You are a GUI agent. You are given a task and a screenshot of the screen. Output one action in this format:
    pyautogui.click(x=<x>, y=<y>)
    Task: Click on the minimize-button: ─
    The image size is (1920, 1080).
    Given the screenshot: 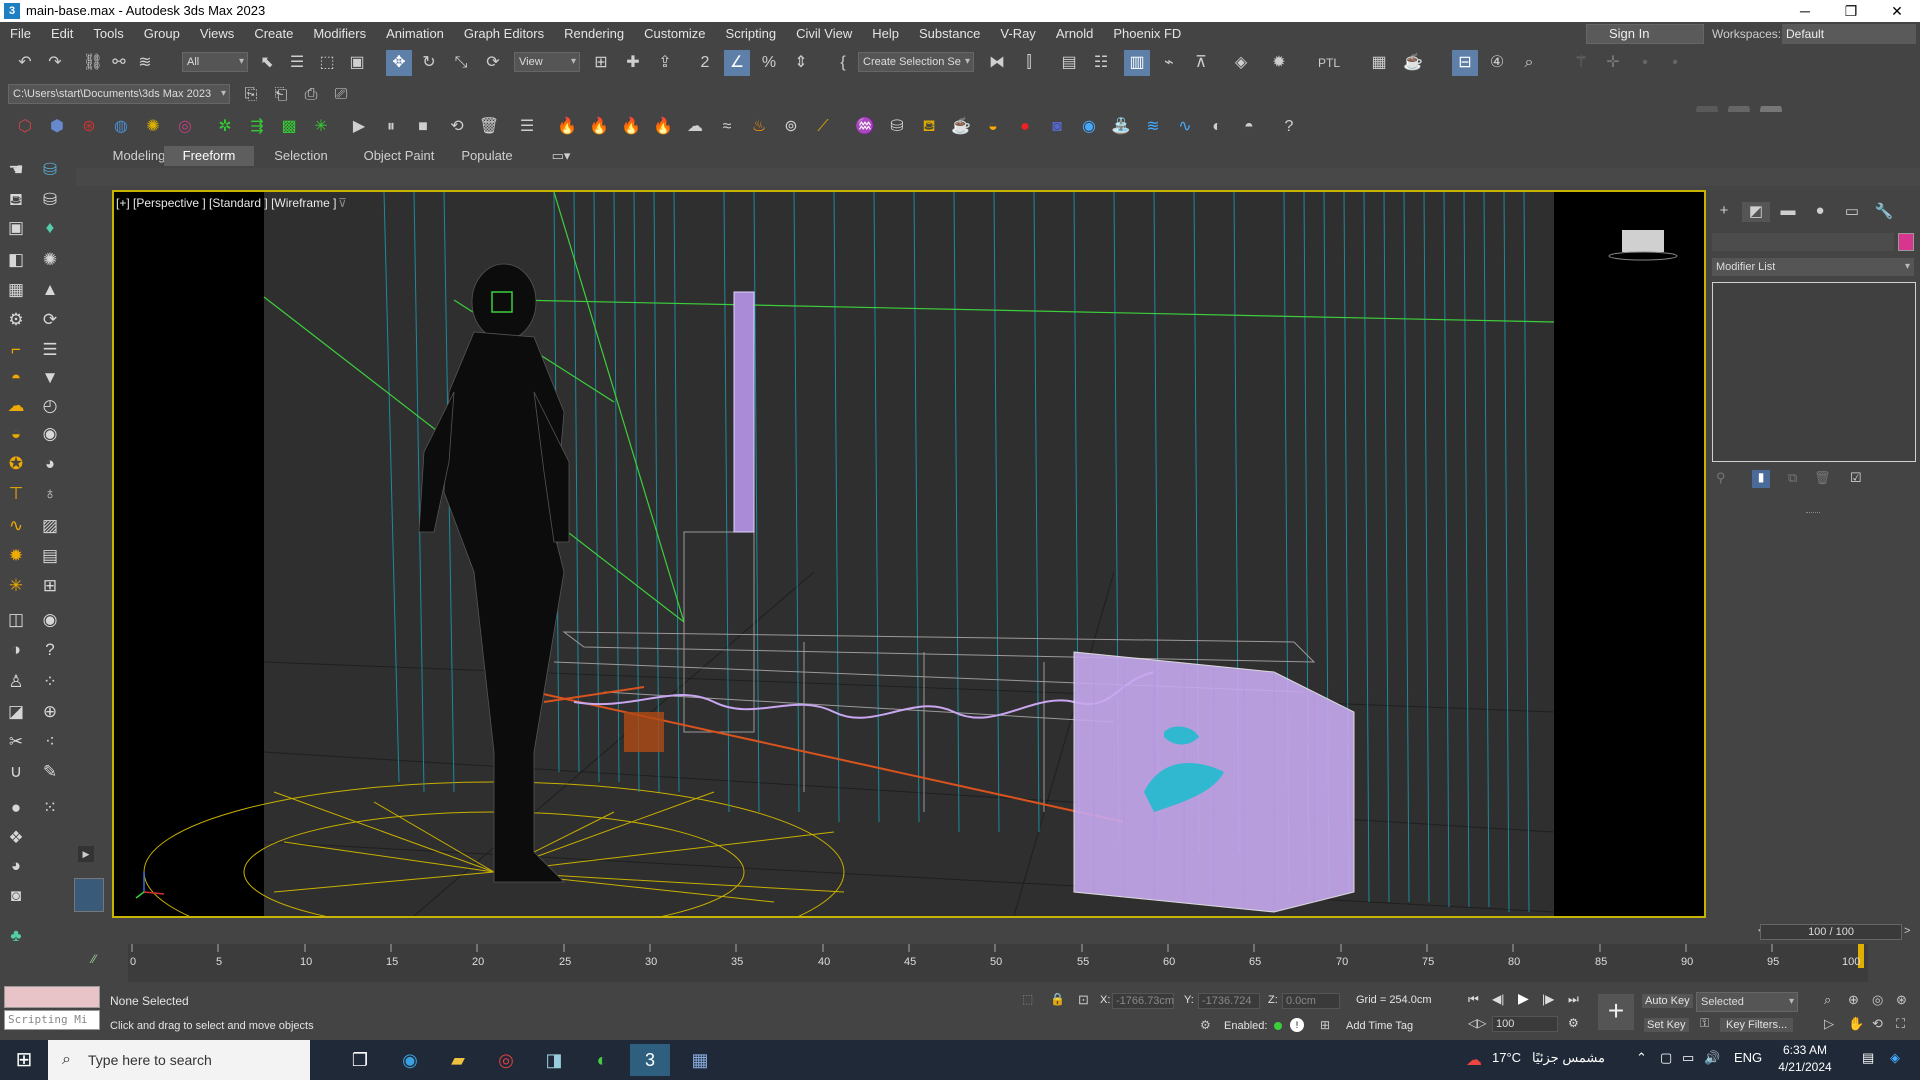 What is the action you would take?
    pyautogui.click(x=1805, y=11)
    